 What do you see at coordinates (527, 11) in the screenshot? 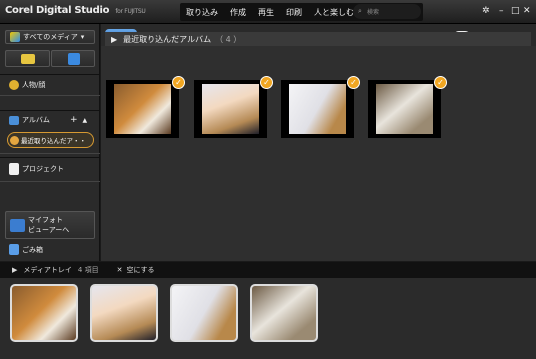
I see `close-button: ✕` at bounding box center [527, 11].